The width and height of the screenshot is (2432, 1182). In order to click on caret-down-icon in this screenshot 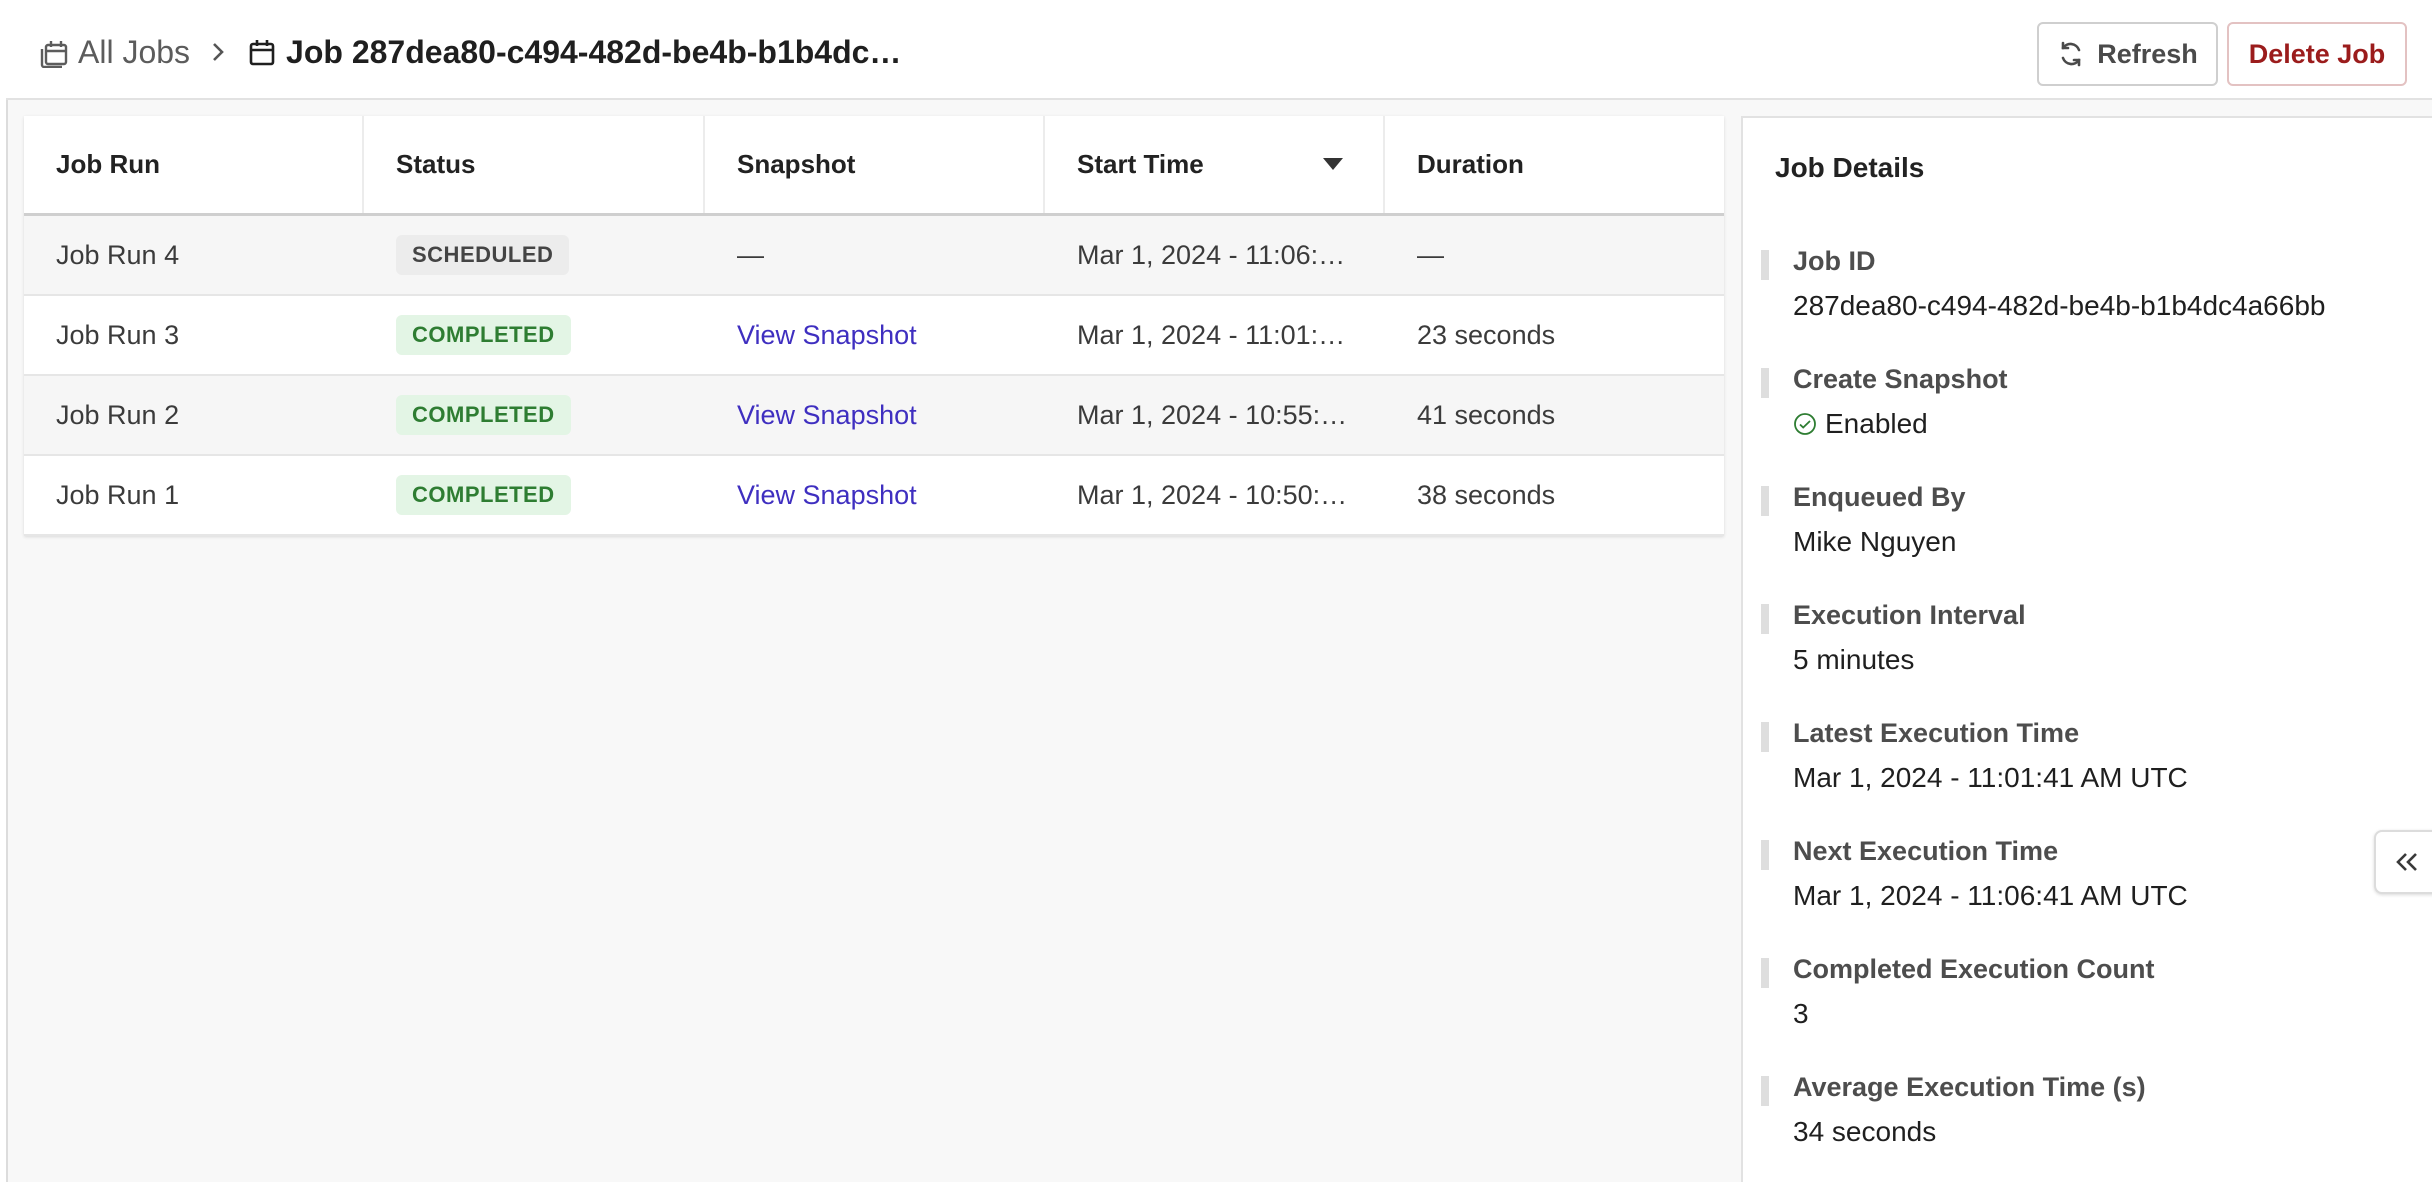, I will do `click(1333, 164)`.